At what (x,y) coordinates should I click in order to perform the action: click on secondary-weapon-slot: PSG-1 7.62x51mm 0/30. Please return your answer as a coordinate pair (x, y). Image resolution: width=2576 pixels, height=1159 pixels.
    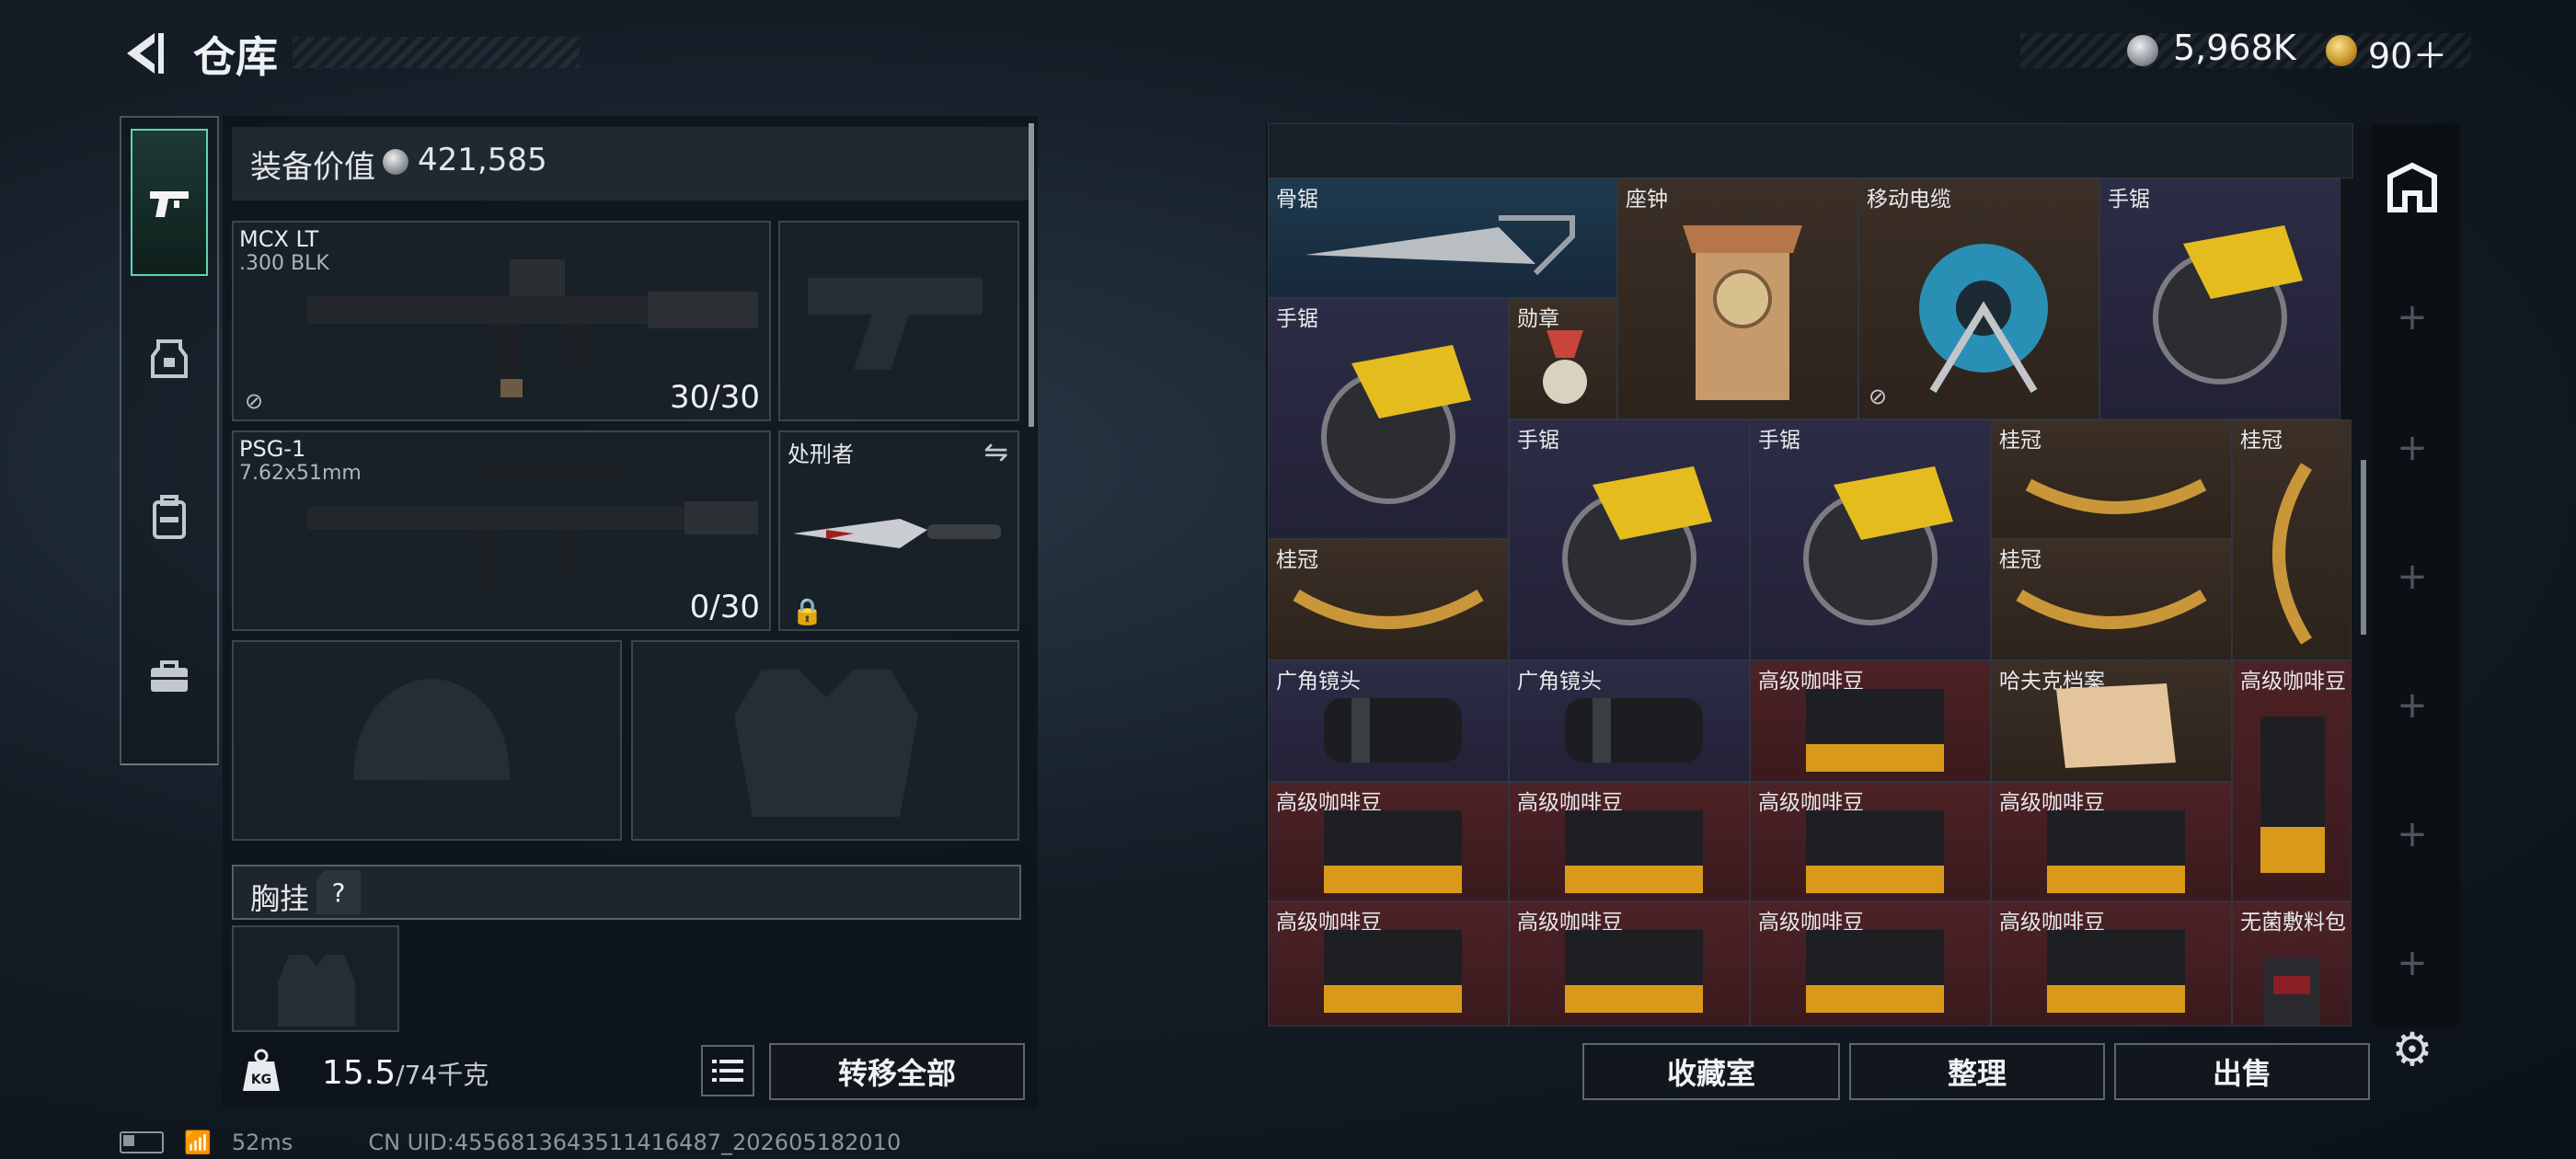
    Looking at the image, I should click on (501, 530).